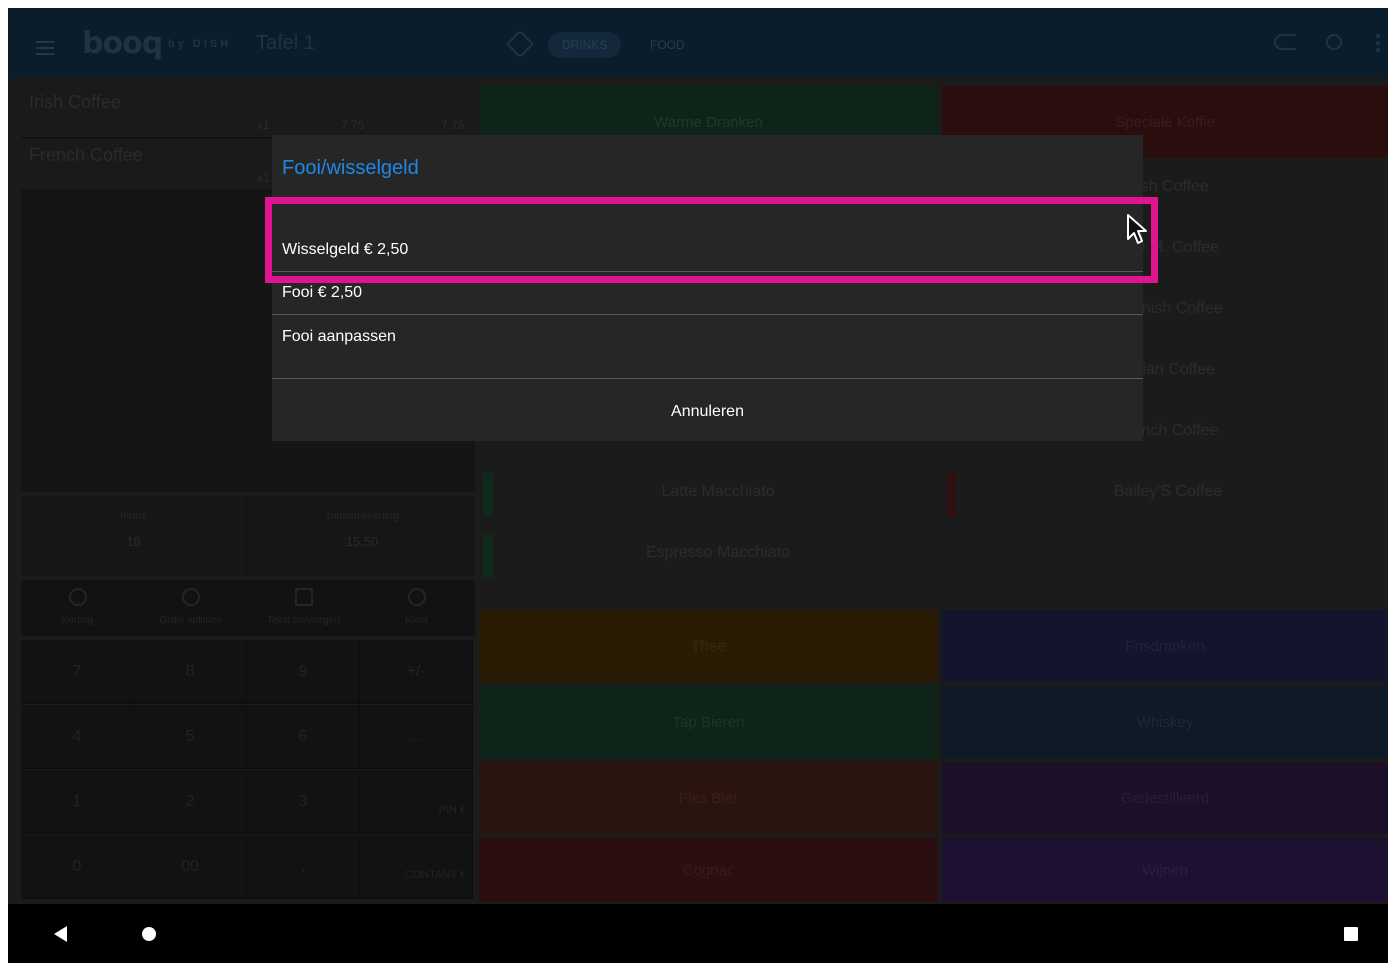  Describe the element at coordinates (362, 516) in the screenshot. I see `total-label: Tafelafrekening` at that location.